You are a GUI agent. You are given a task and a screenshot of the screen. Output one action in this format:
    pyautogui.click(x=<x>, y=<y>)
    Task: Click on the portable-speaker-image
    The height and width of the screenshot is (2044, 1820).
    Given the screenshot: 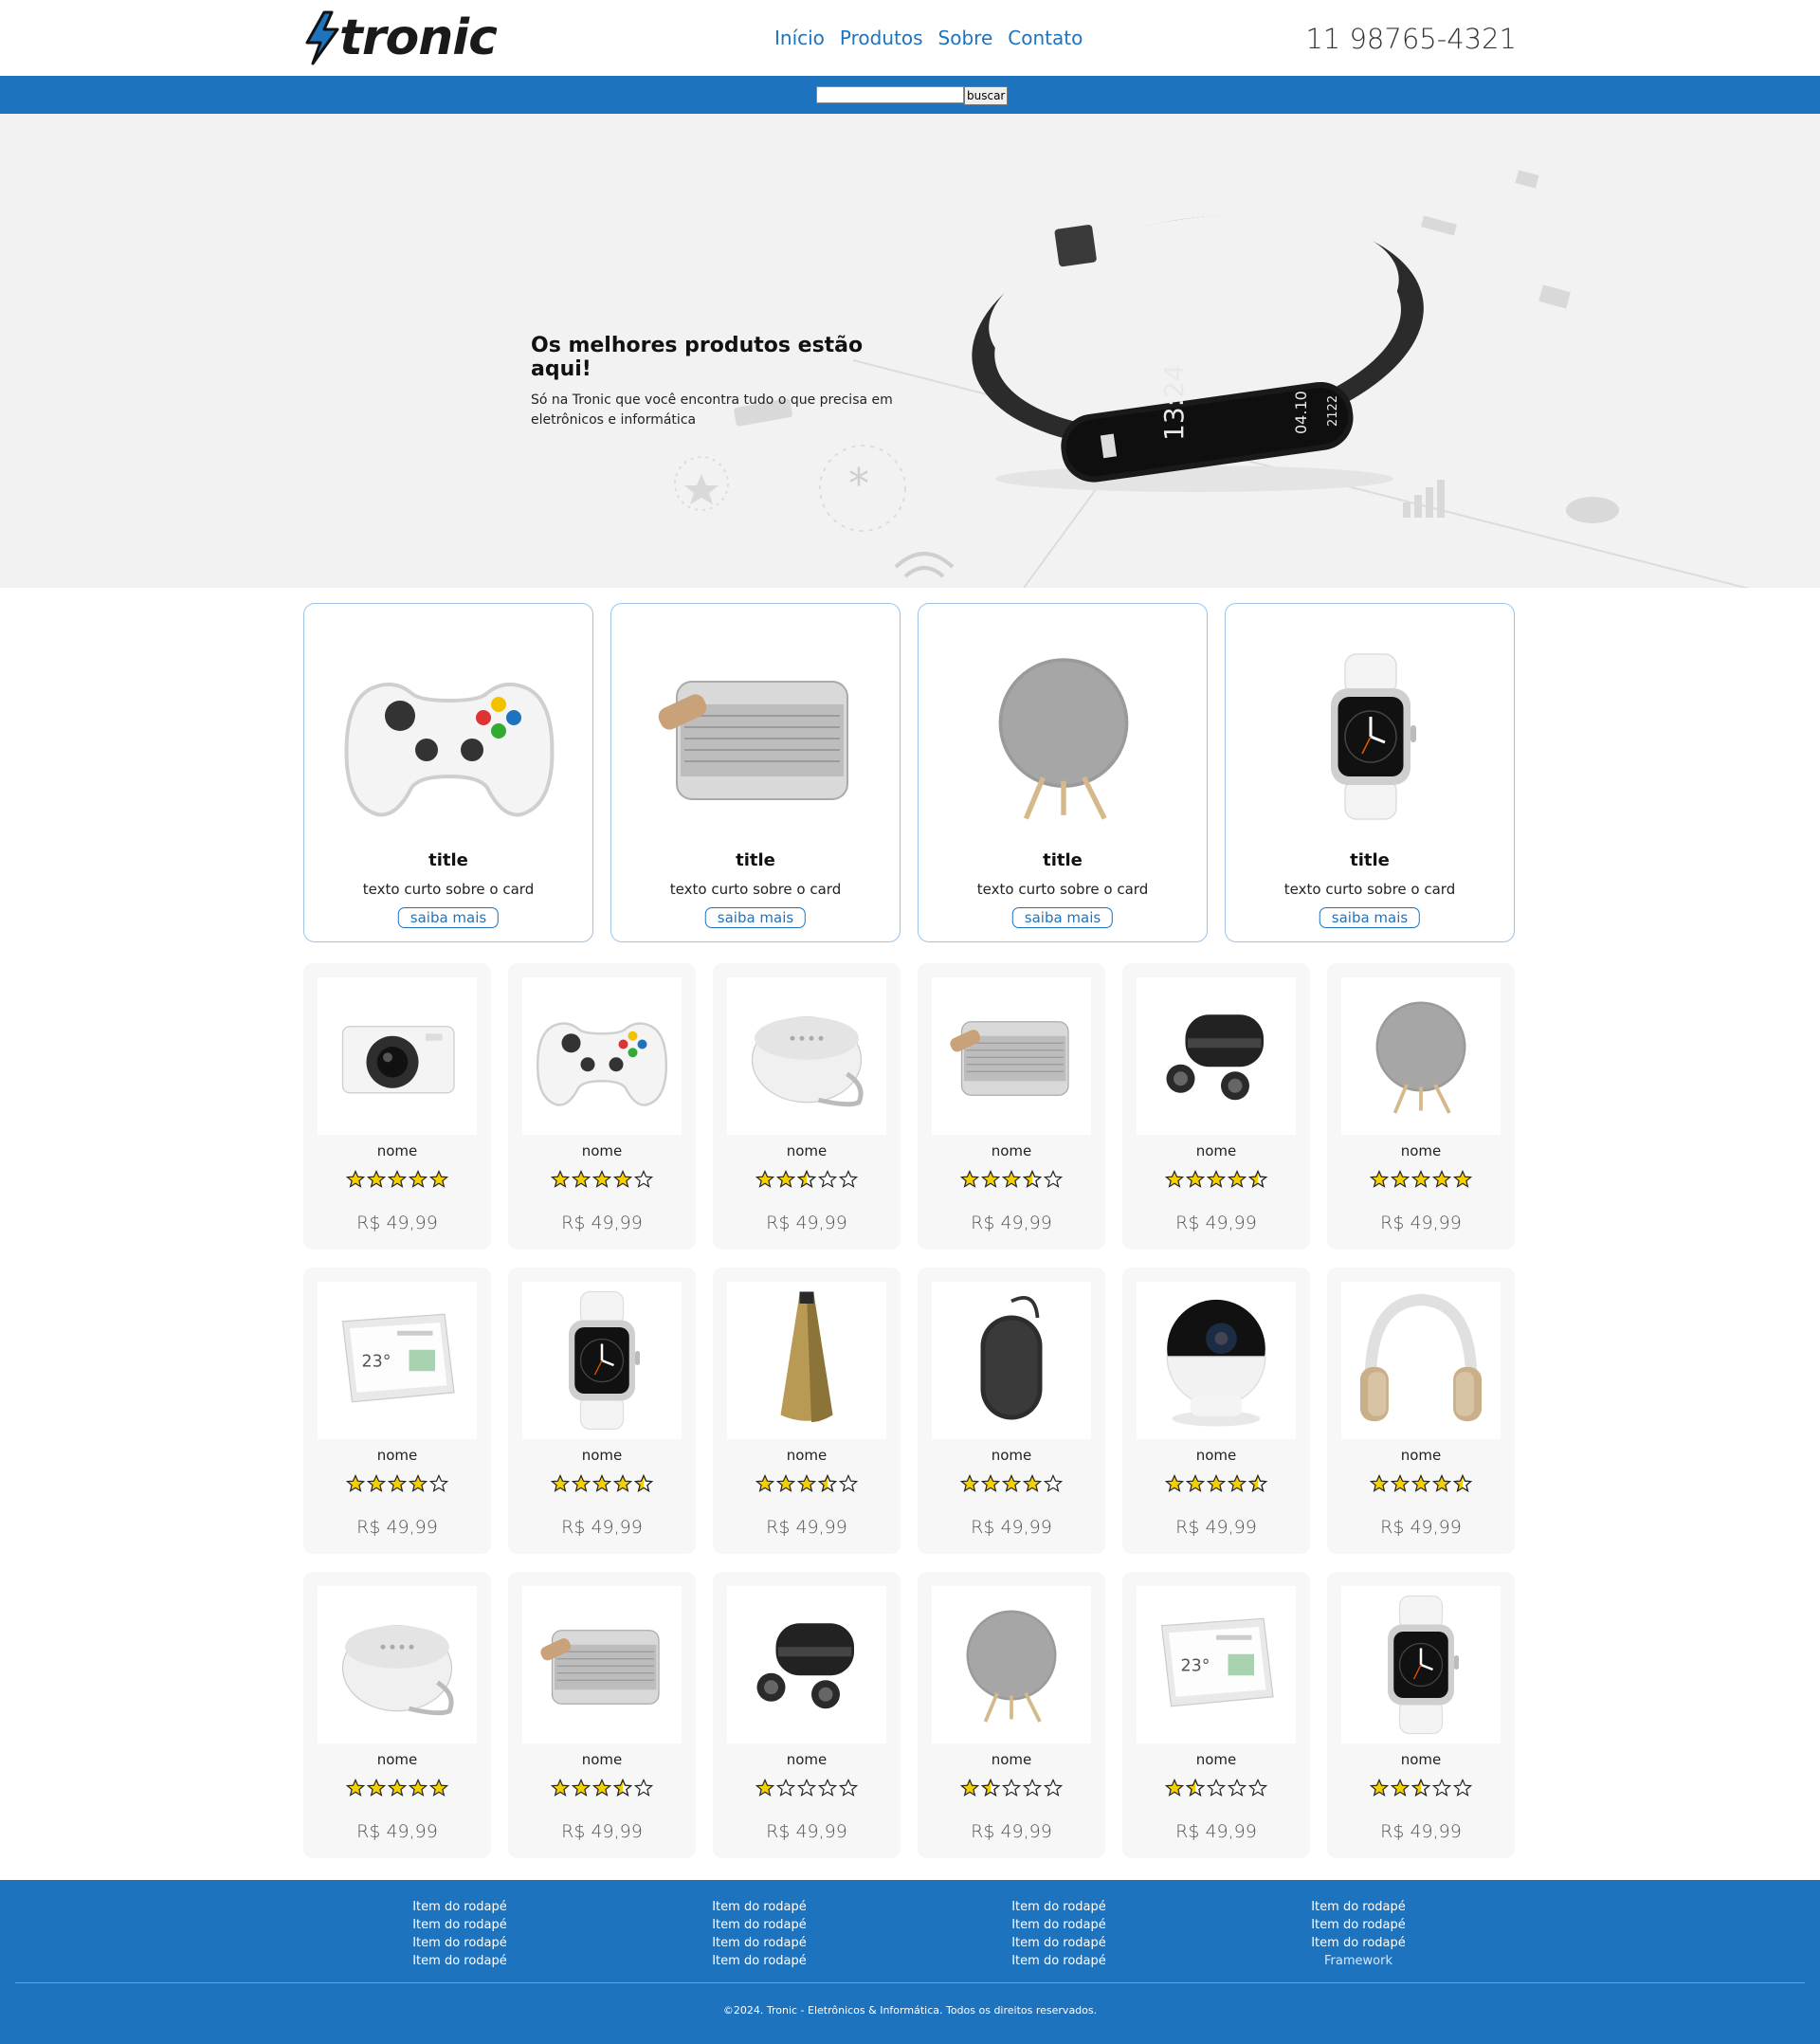 What is the action you would take?
    pyautogui.click(x=600, y=1667)
    